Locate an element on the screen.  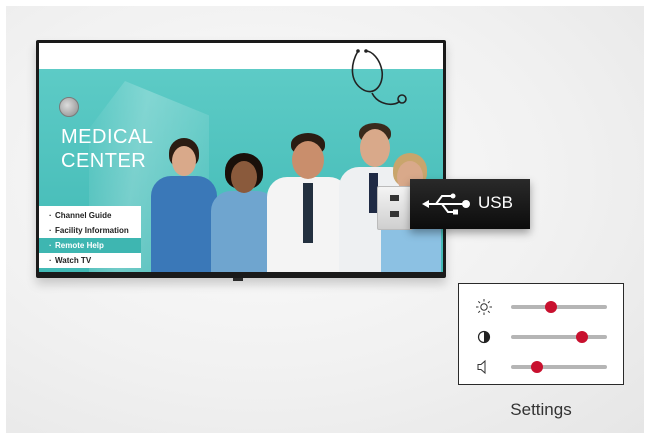
tv-stand is located at coordinates (238, 279).